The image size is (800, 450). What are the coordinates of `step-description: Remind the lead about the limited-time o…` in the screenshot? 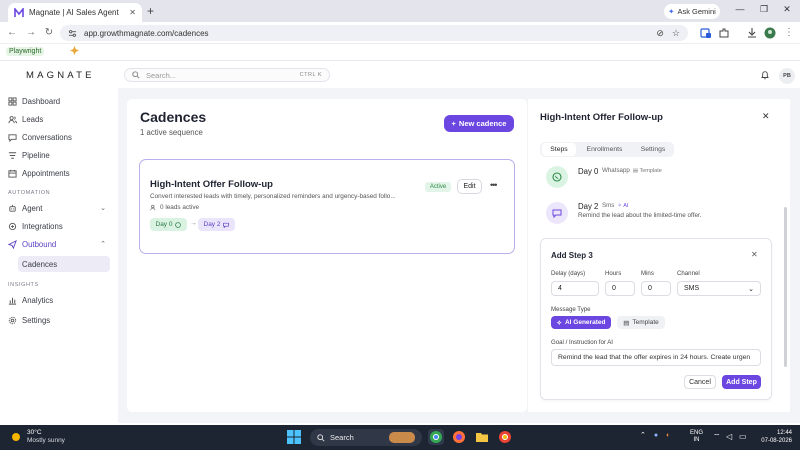 It's located at (640, 215).